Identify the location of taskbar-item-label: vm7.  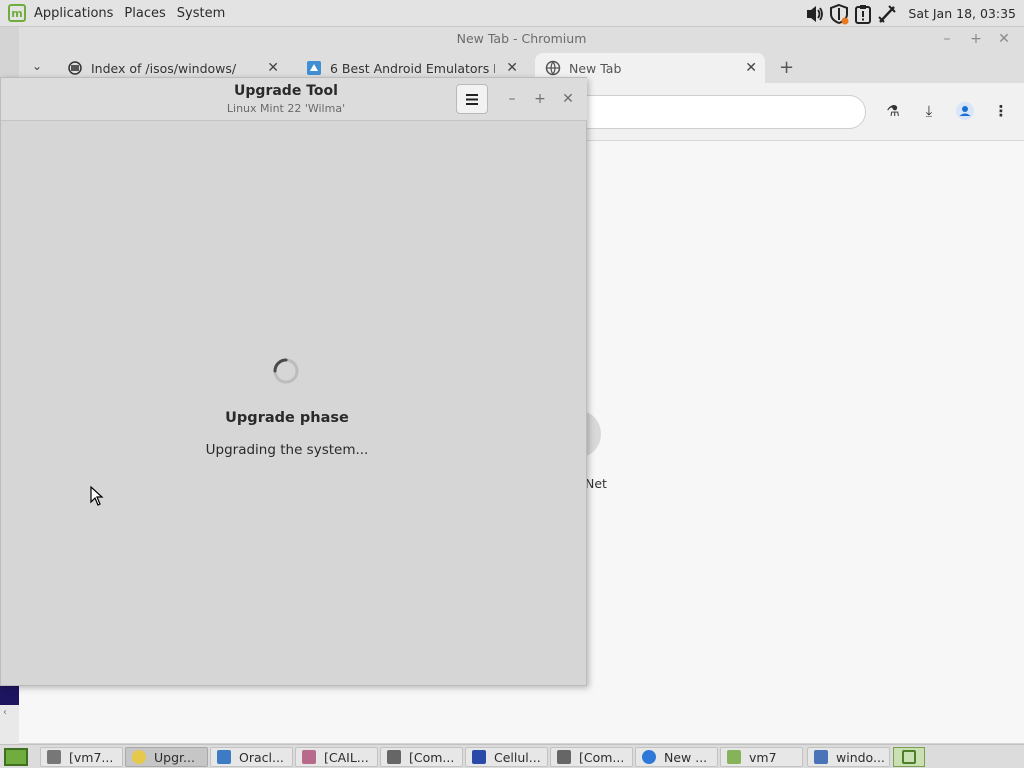
(763, 757).